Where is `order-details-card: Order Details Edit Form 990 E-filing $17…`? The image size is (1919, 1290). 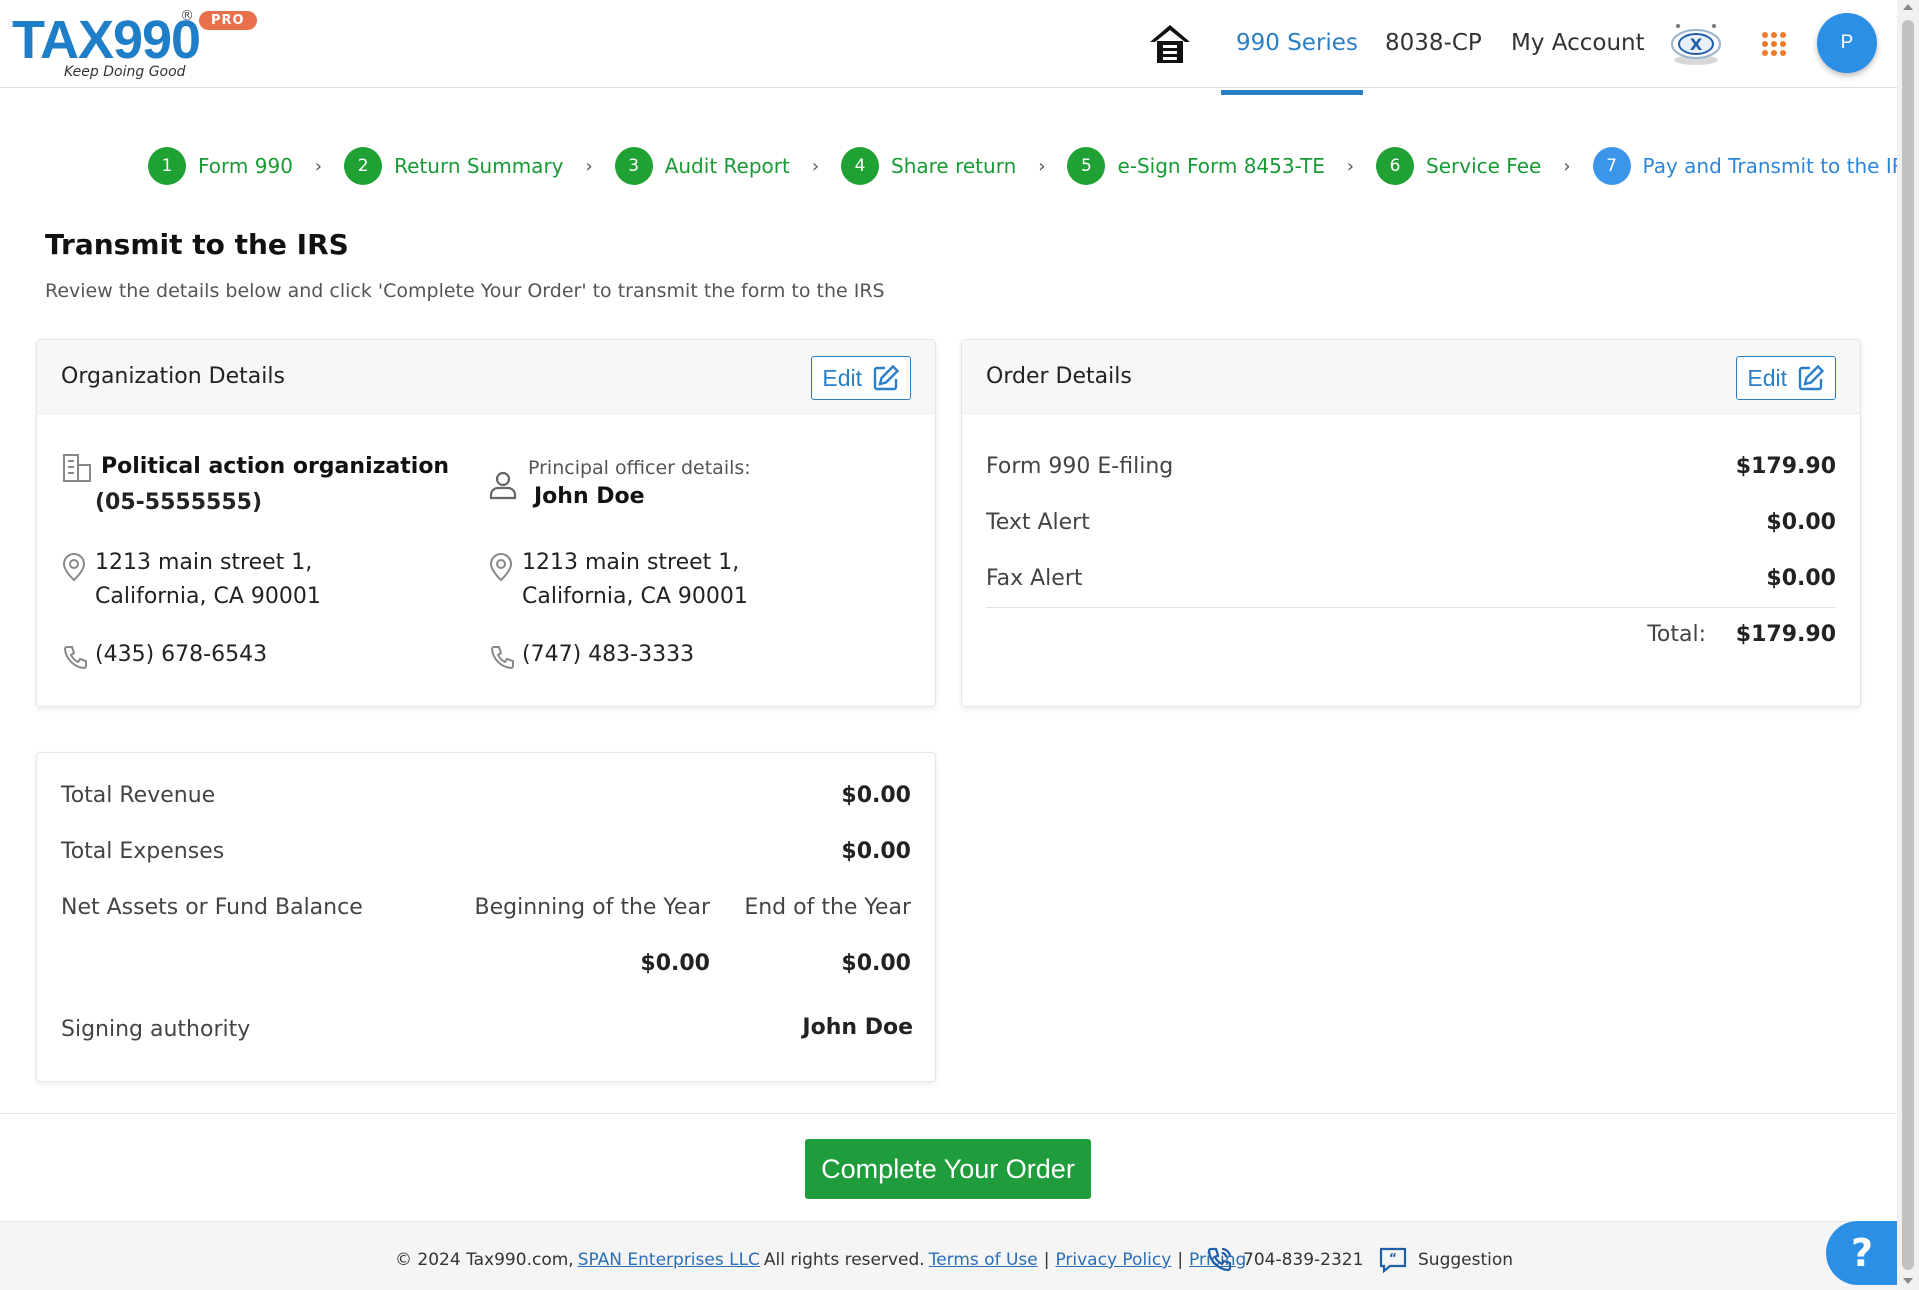 order-details-card: Order Details Edit Form 990 E-filing $17… is located at coordinates (1411, 523).